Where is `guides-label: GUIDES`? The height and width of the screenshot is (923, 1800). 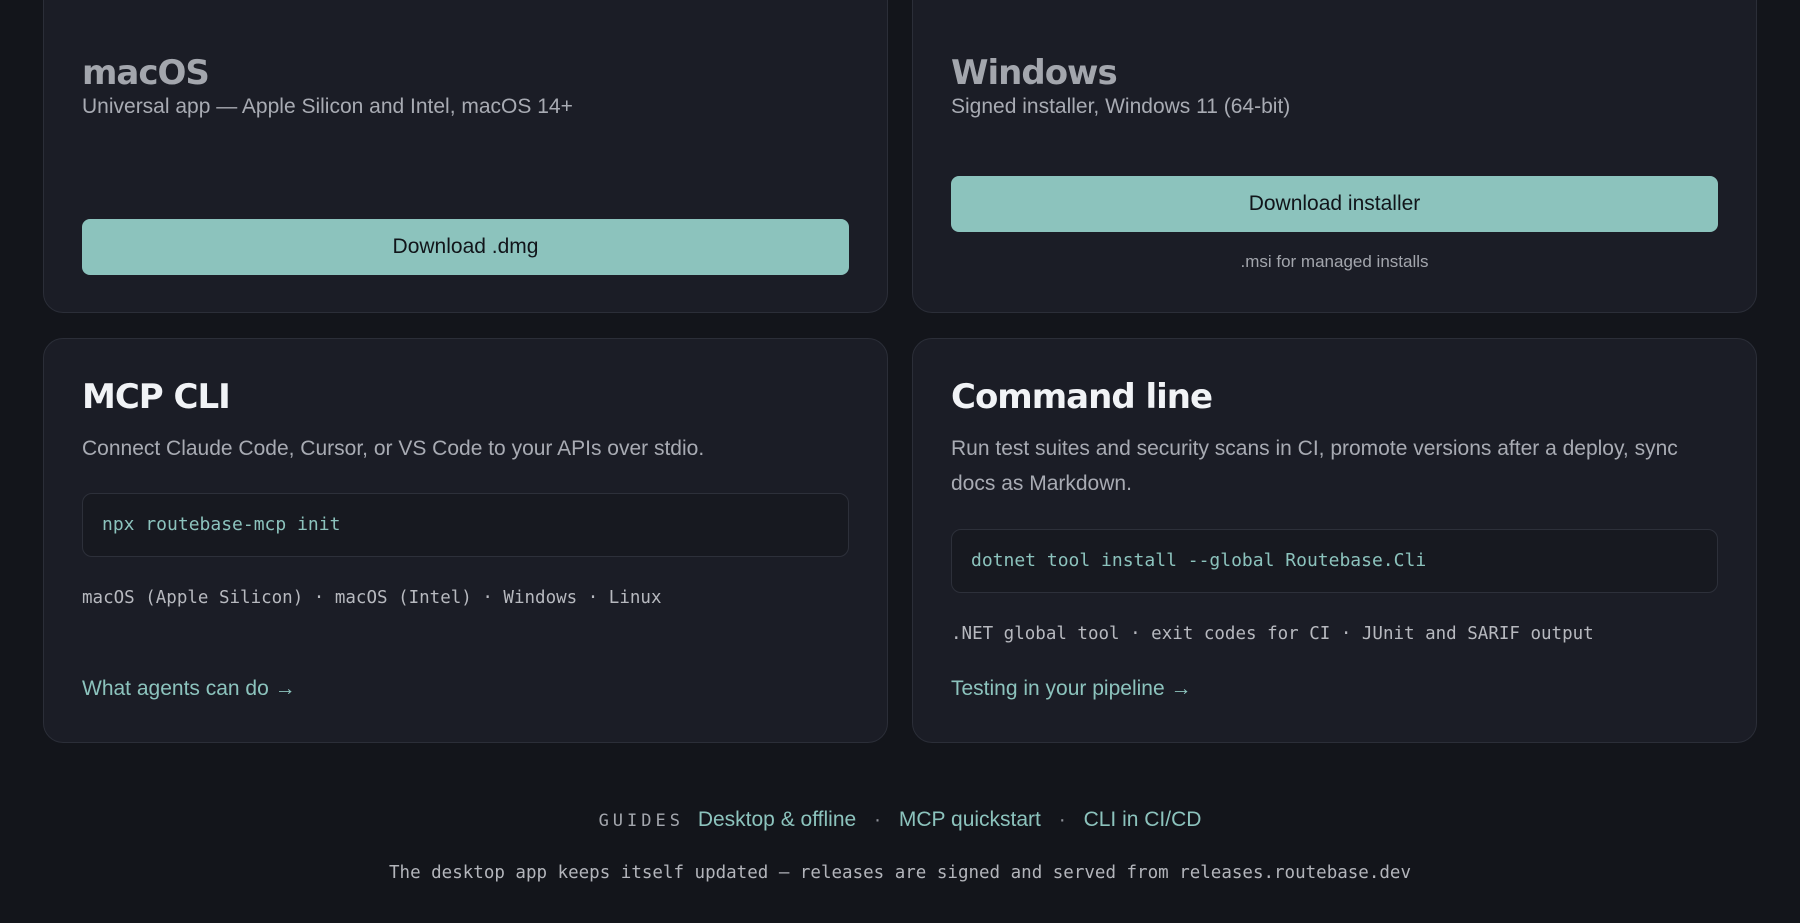
guides-label: GUIDES is located at coordinates (641, 821).